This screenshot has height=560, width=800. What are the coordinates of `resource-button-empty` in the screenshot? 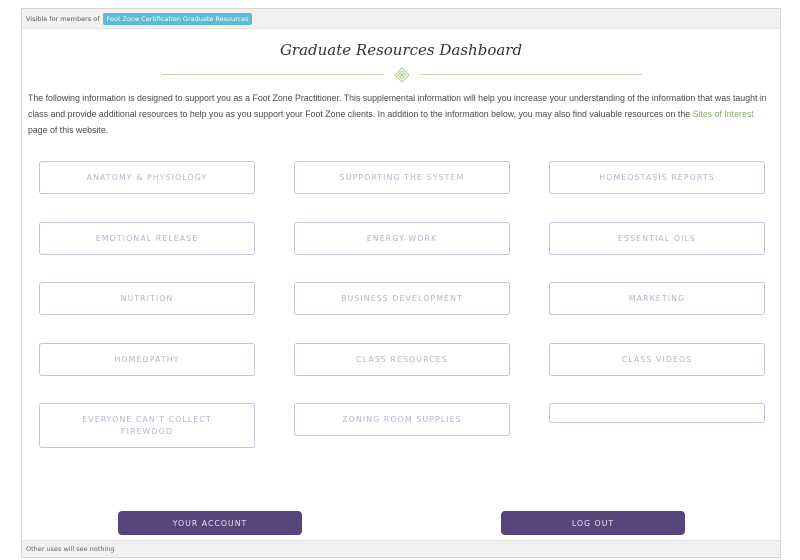 It's located at (657, 413).